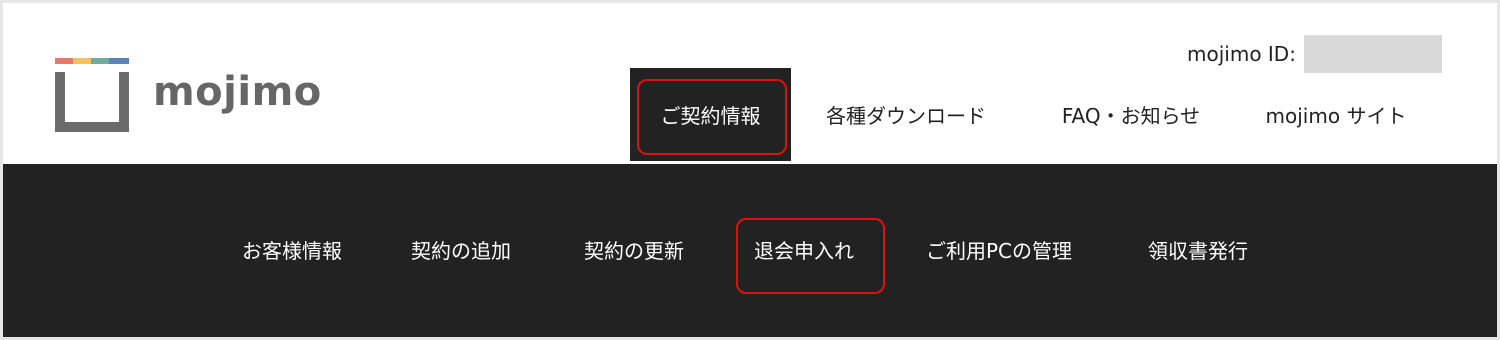  I want to click on sub-nav-customer-info: お客様情報, so click(292, 251).